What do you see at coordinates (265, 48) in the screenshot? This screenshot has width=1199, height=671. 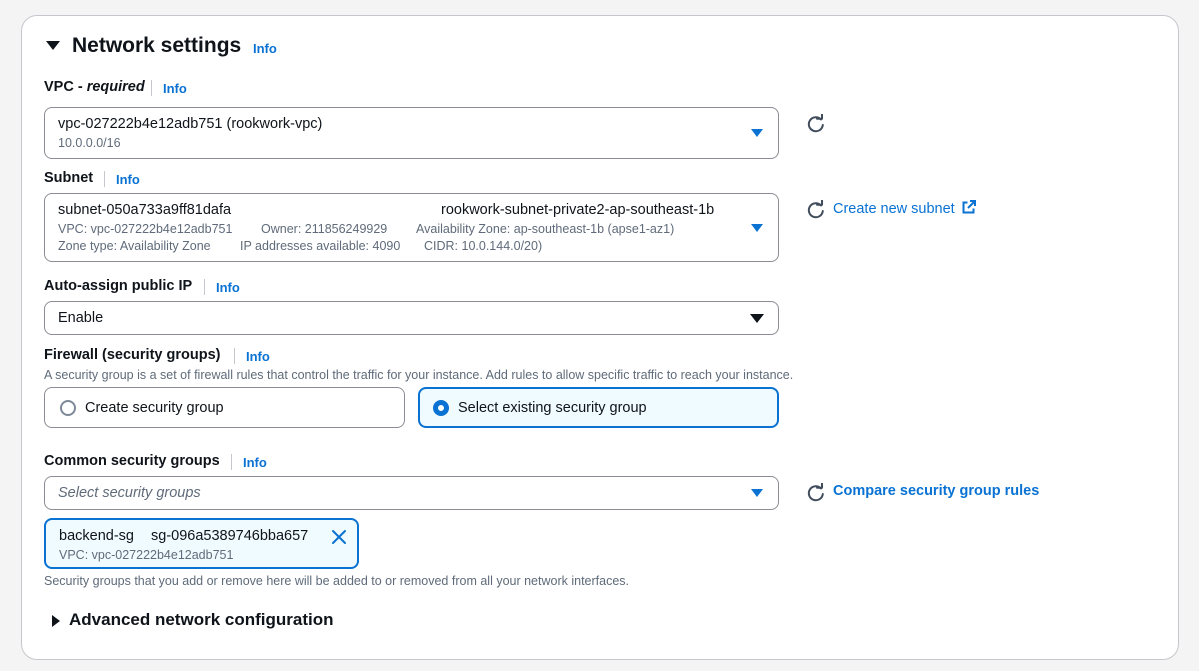 I see `section-info-link: Info` at bounding box center [265, 48].